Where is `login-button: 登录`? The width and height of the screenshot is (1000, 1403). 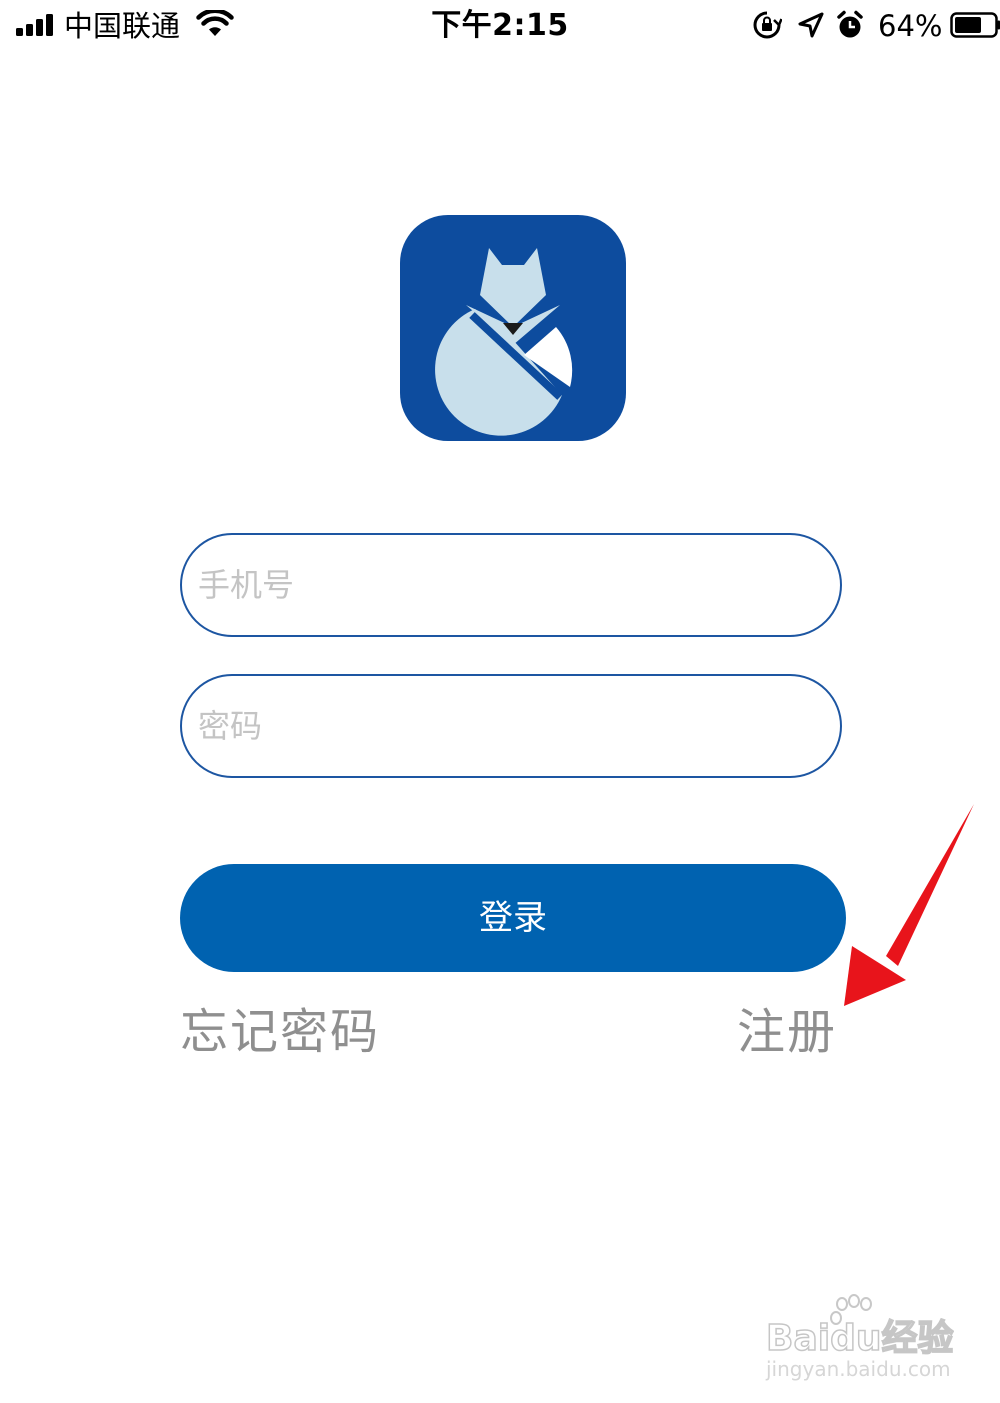 login-button: 登录 is located at coordinates (513, 918).